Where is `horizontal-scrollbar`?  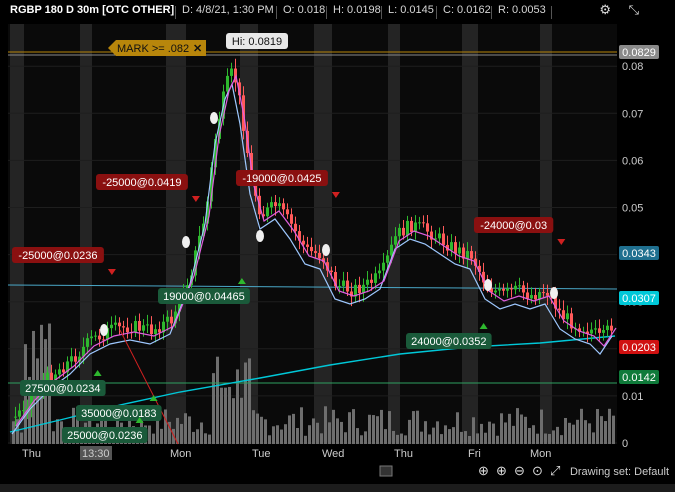 horizontal-scrollbar is located at coordinates (337, 488).